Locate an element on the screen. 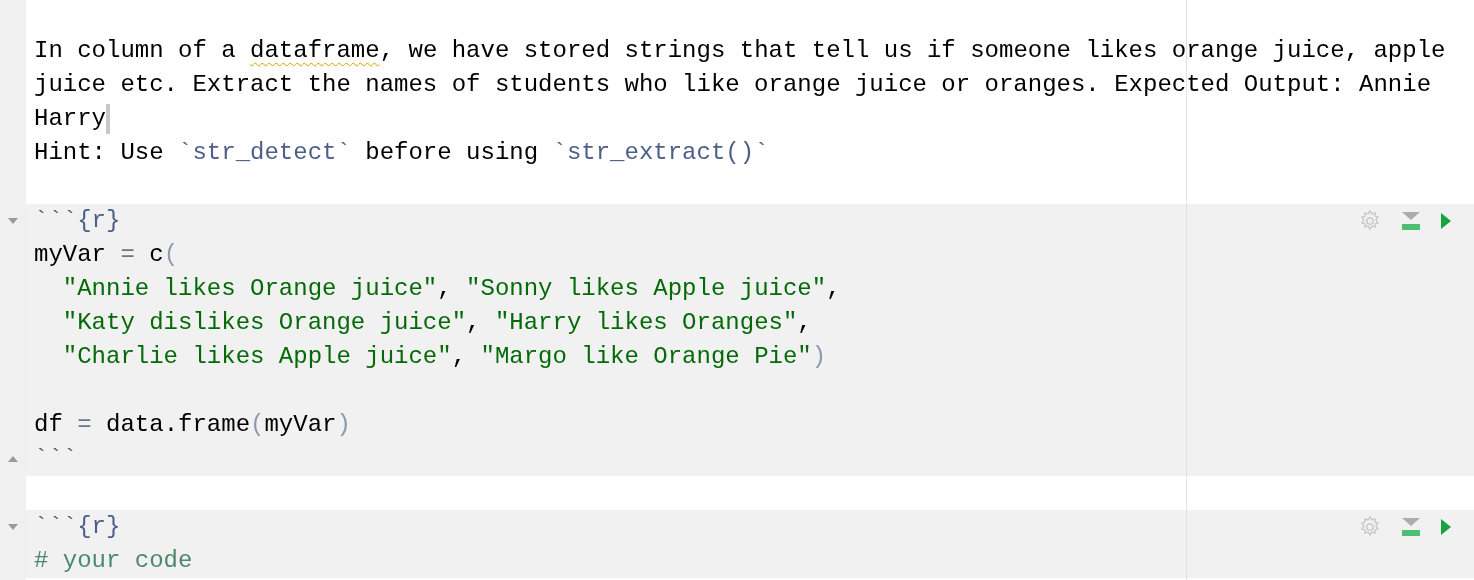  text-line: juice etc. Extract the names of students who like orange juice or oranges. Expected Output: Annie is located at coordinates (733, 85).